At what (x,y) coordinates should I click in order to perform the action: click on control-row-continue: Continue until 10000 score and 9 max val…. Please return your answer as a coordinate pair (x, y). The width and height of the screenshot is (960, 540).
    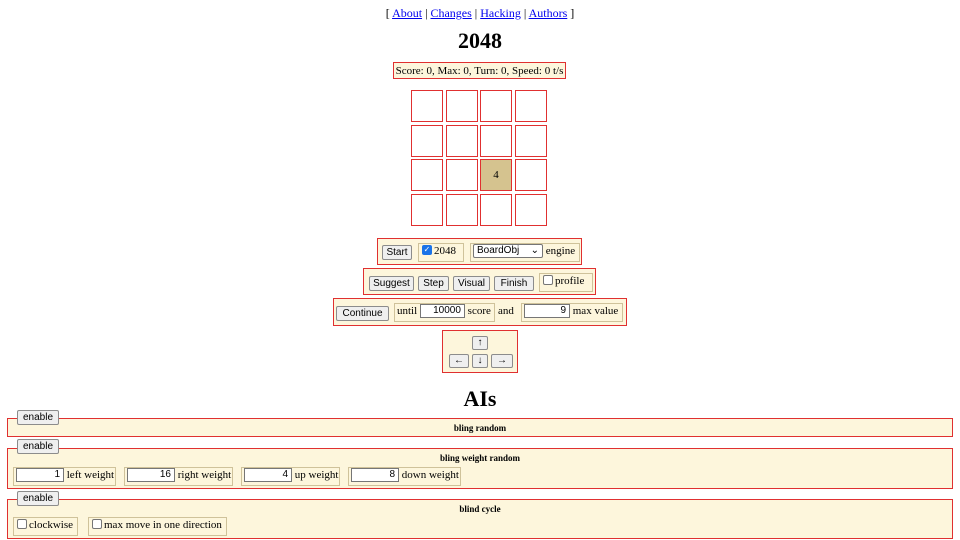
    Looking at the image, I should click on (480, 312).